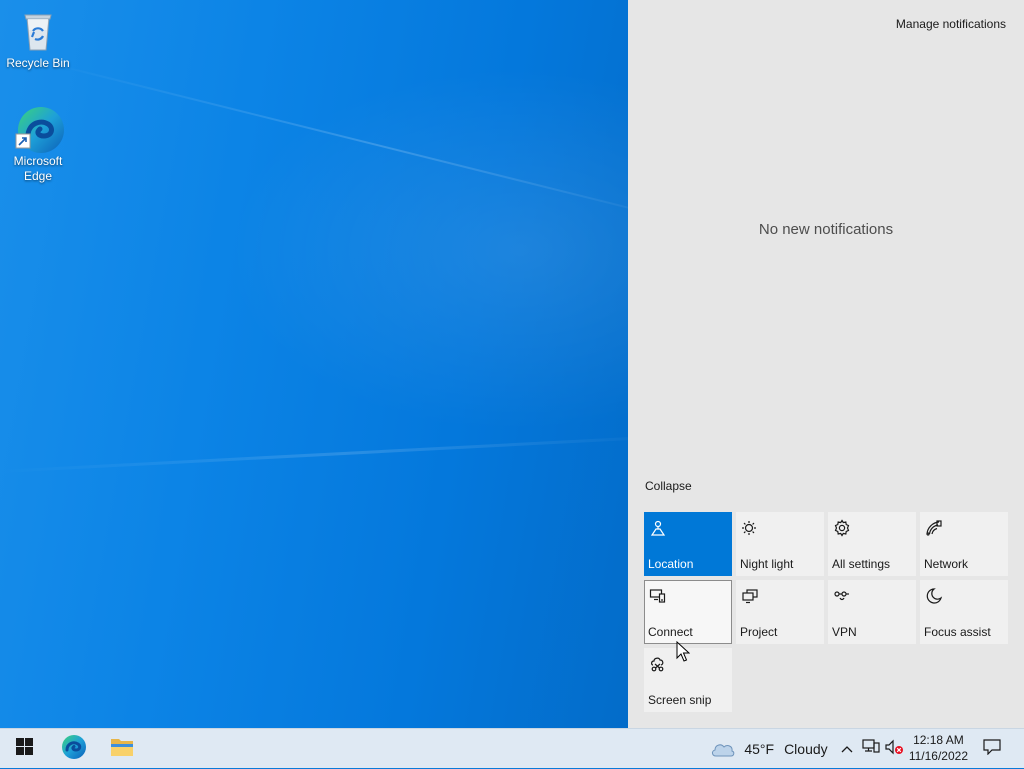  Describe the element at coordinates (767, 564) in the screenshot. I see `quick-action-label: Night light` at that location.